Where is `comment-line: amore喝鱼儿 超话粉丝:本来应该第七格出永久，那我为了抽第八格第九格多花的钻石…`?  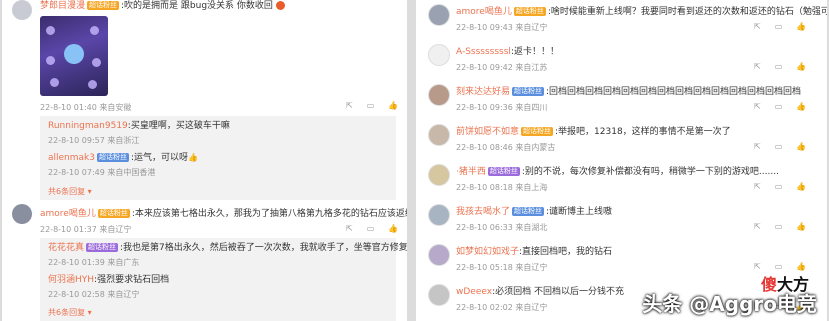 comment-line: amore喝鱼儿 超话粉丝:本来应该第七格出永久，那我为了抽第八格第九格多花的钻石… is located at coordinates (223, 214).